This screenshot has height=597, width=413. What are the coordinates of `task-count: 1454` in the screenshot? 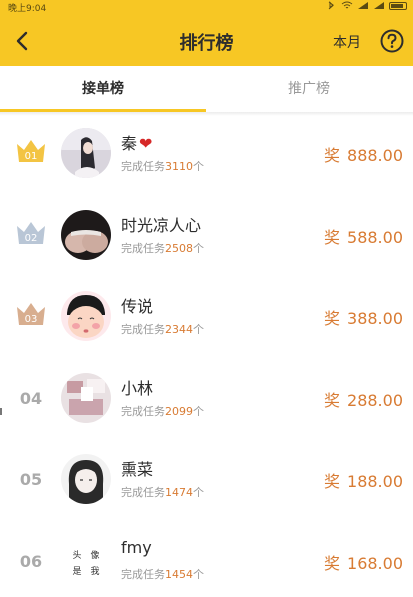 It's located at (179, 574).